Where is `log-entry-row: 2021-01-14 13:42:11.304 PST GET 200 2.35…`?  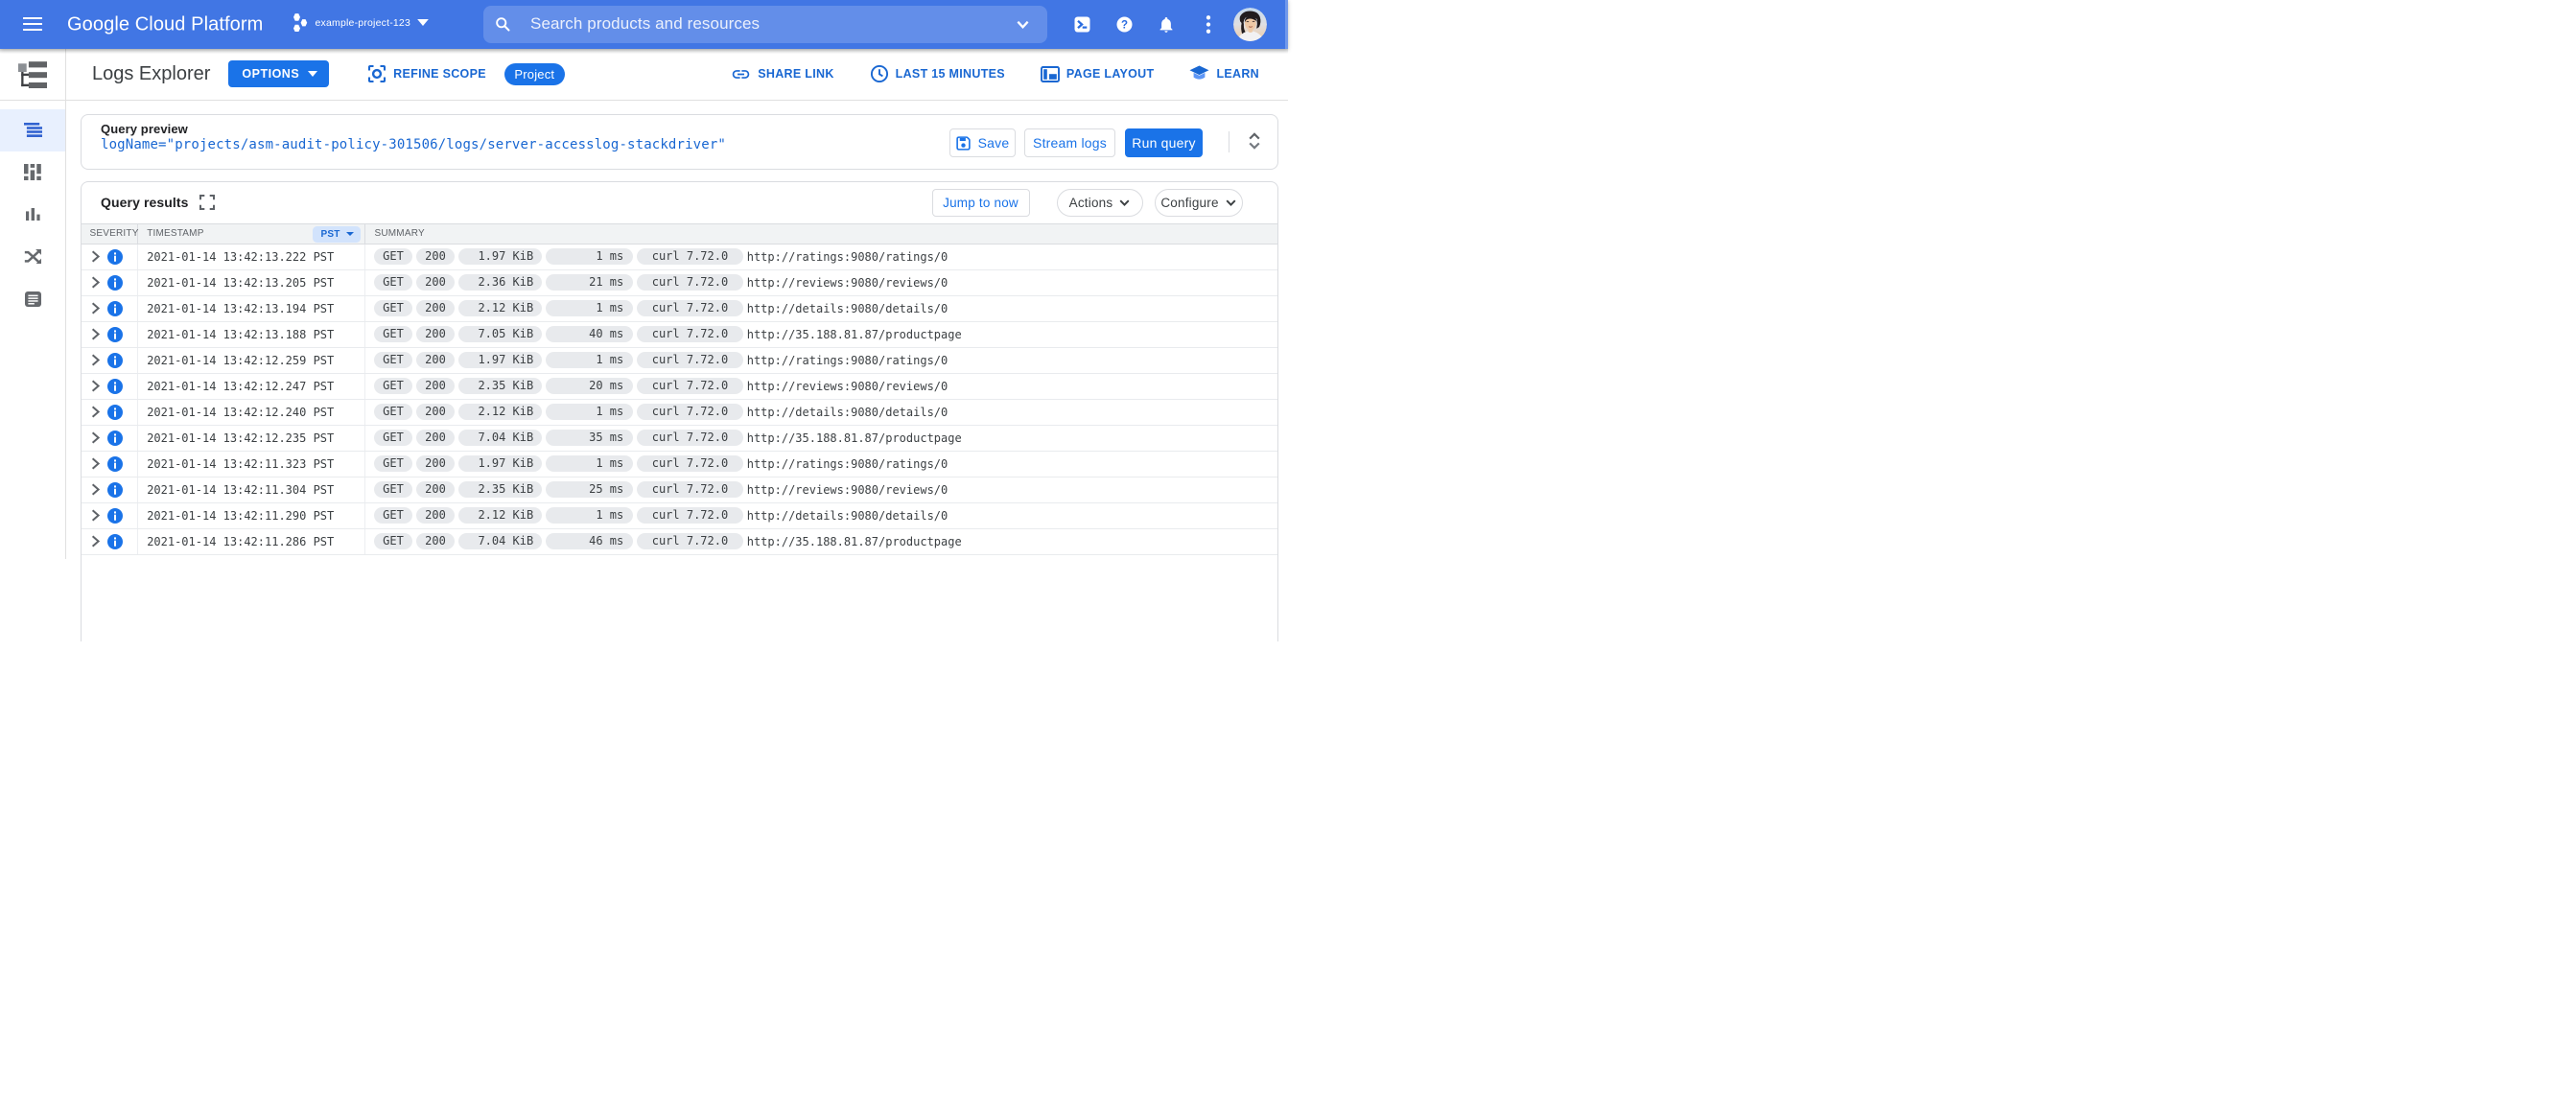
log-entry-row: 2021-01-14 13:42:11.304 PST GET 200 2.35… is located at coordinates (679, 490).